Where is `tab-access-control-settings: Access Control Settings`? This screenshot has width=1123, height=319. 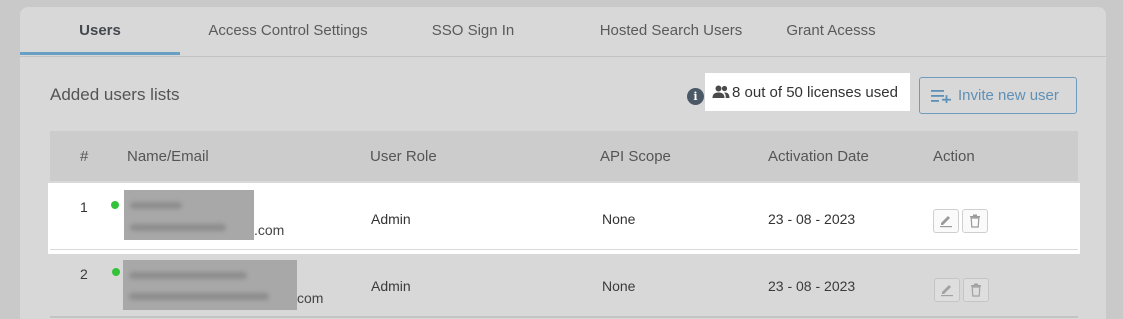
tab-access-control-settings: Access Control Settings is located at coordinates (288, 31).